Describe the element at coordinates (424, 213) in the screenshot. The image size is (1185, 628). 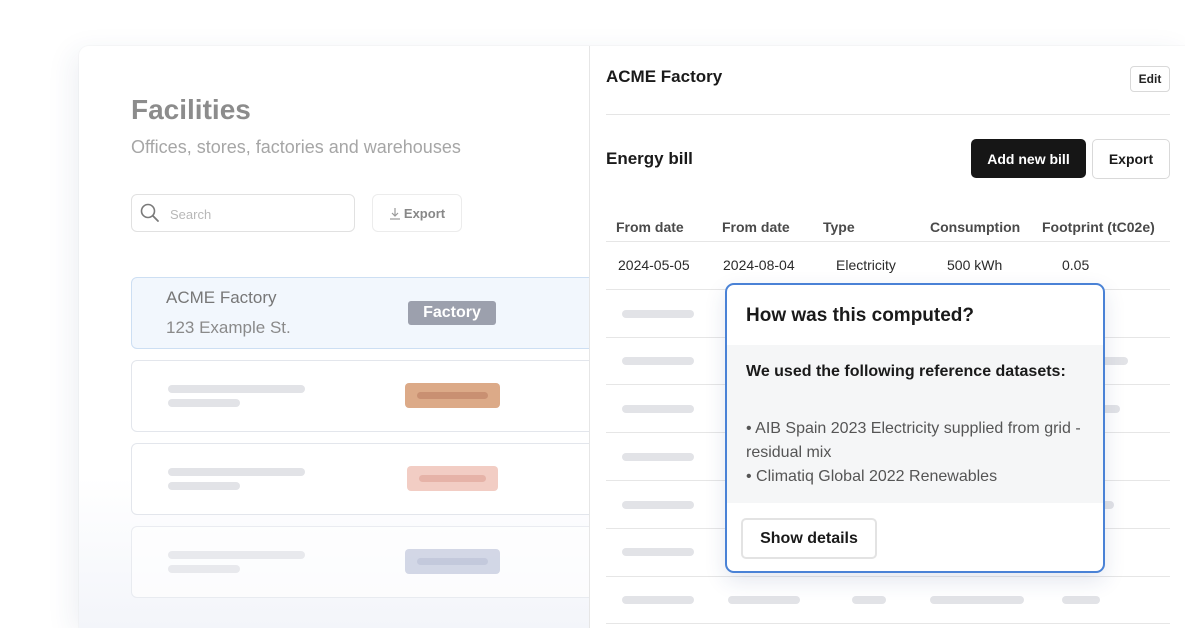
I see `export-button-label: Export` at that location.